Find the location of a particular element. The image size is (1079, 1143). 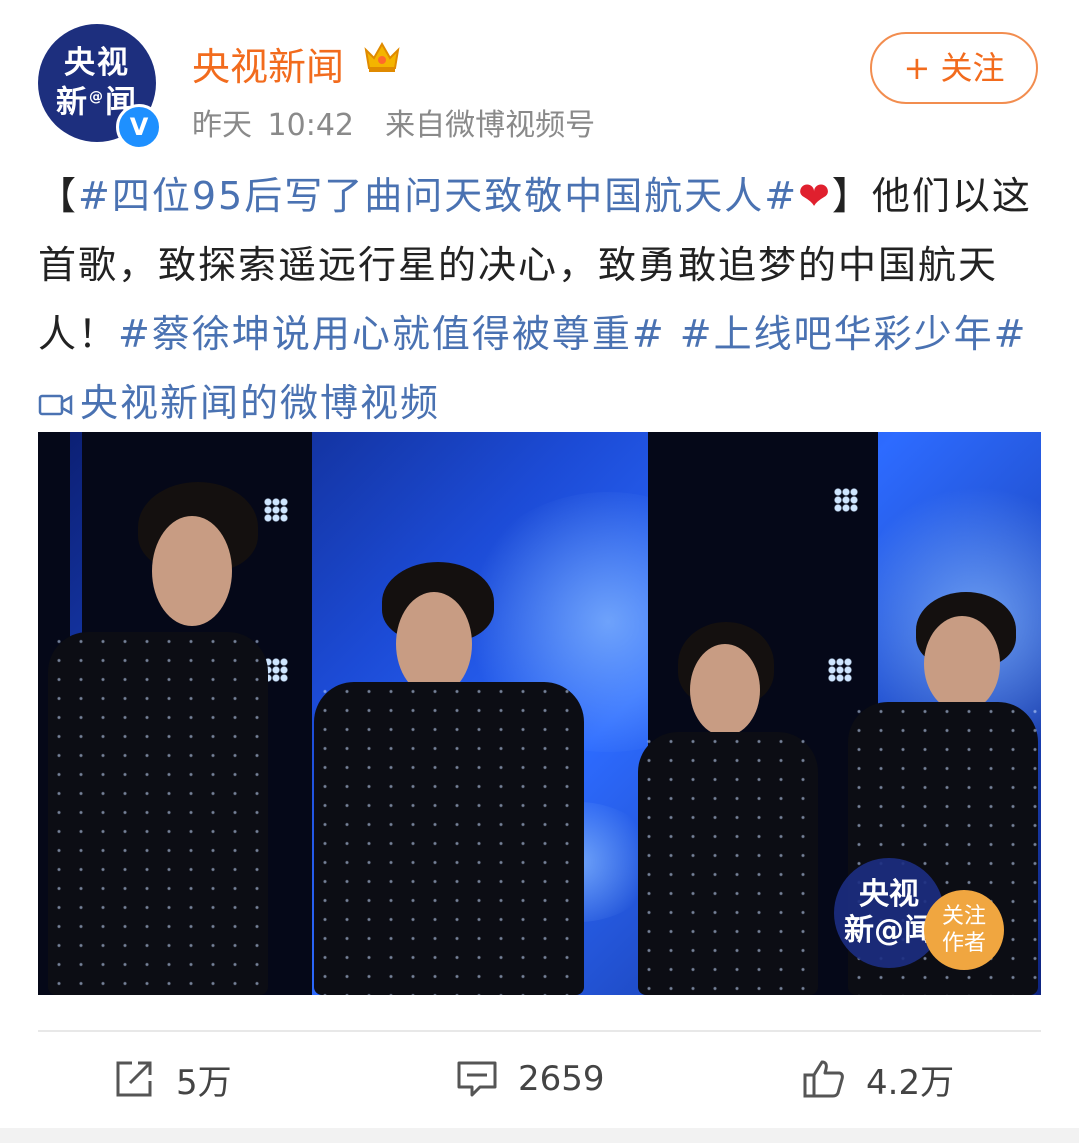

action-bar: 5万 2659 4.2万 is located at coordinates (539, 1080).